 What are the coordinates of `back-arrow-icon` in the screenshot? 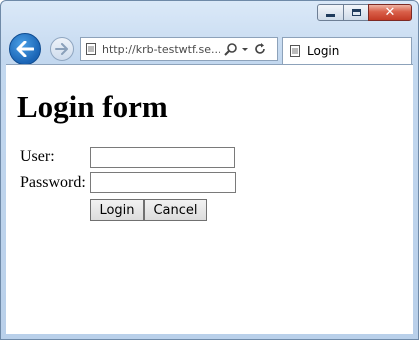 It's located at (25, 49).